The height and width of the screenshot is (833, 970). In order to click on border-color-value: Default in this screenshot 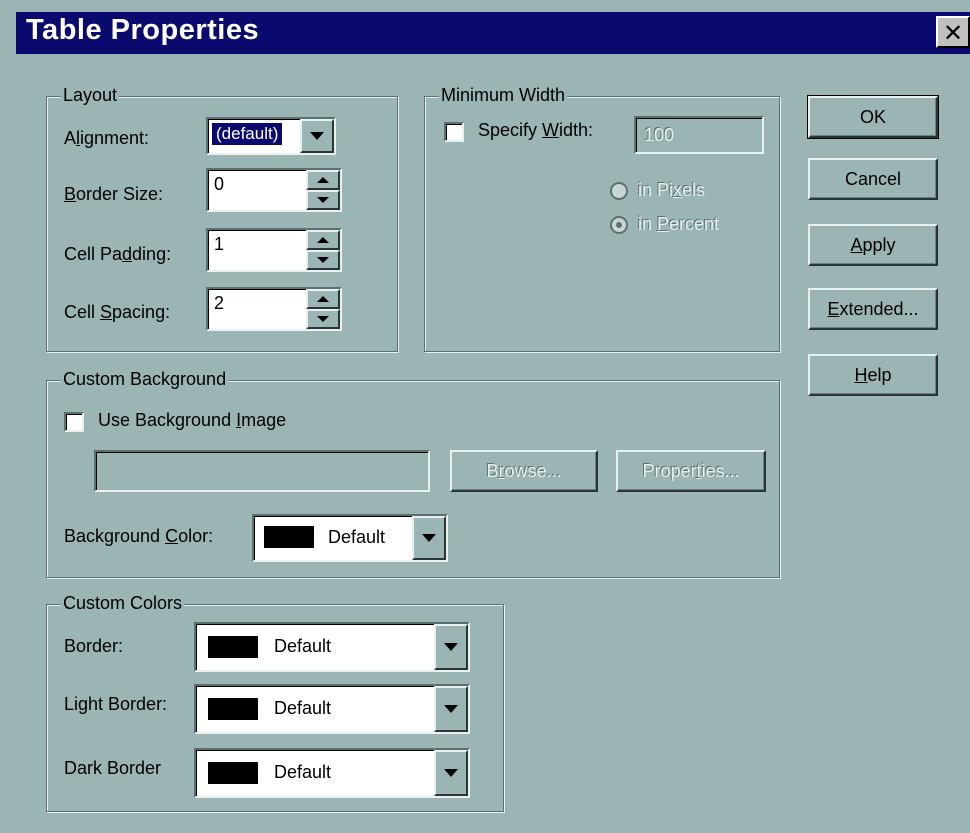, I will do `click(303, 646)`.